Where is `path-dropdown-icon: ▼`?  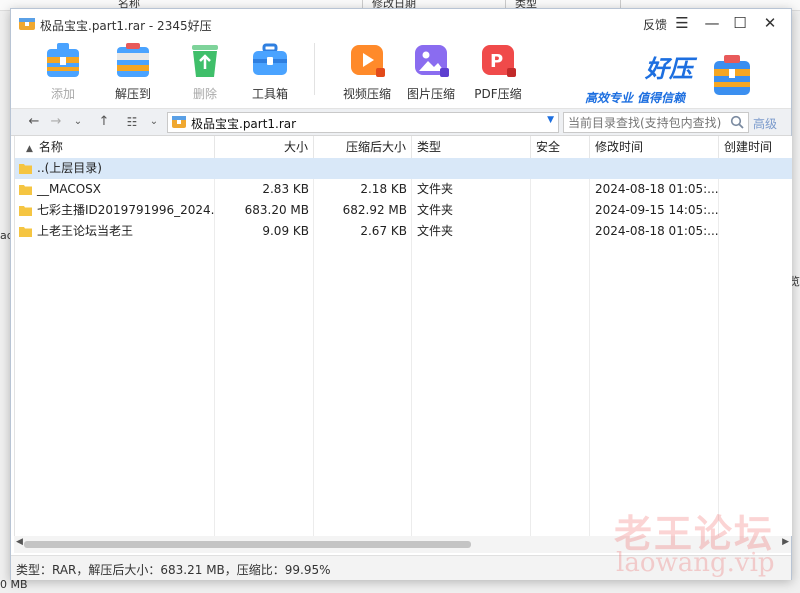
path-dropdown-icon: ▼ is located at coordinates (550, 120).